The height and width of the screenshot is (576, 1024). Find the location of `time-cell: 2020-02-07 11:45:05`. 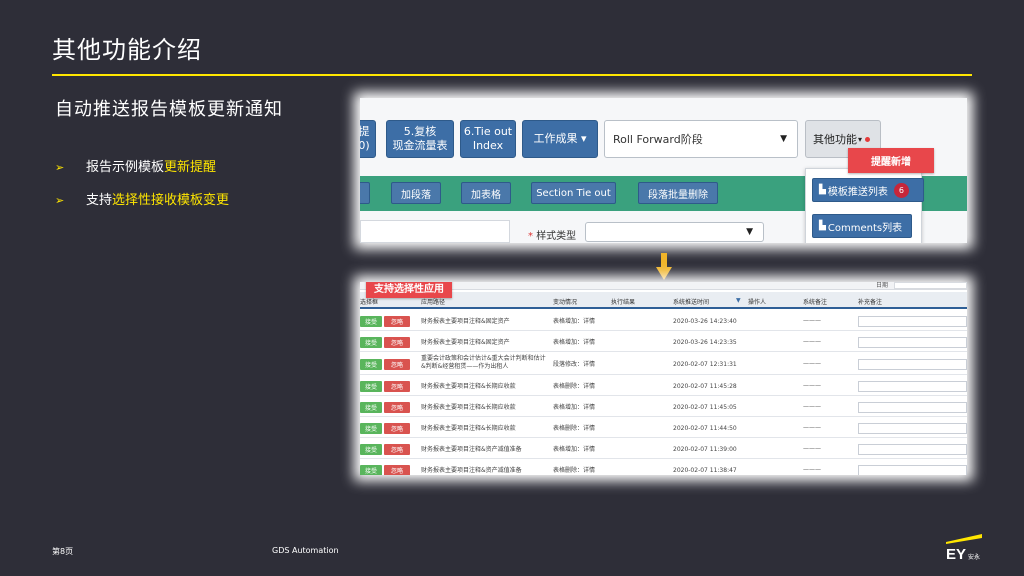

time-cell: 2020-02-07 11:45:05 is located at coordinates (705, 407).